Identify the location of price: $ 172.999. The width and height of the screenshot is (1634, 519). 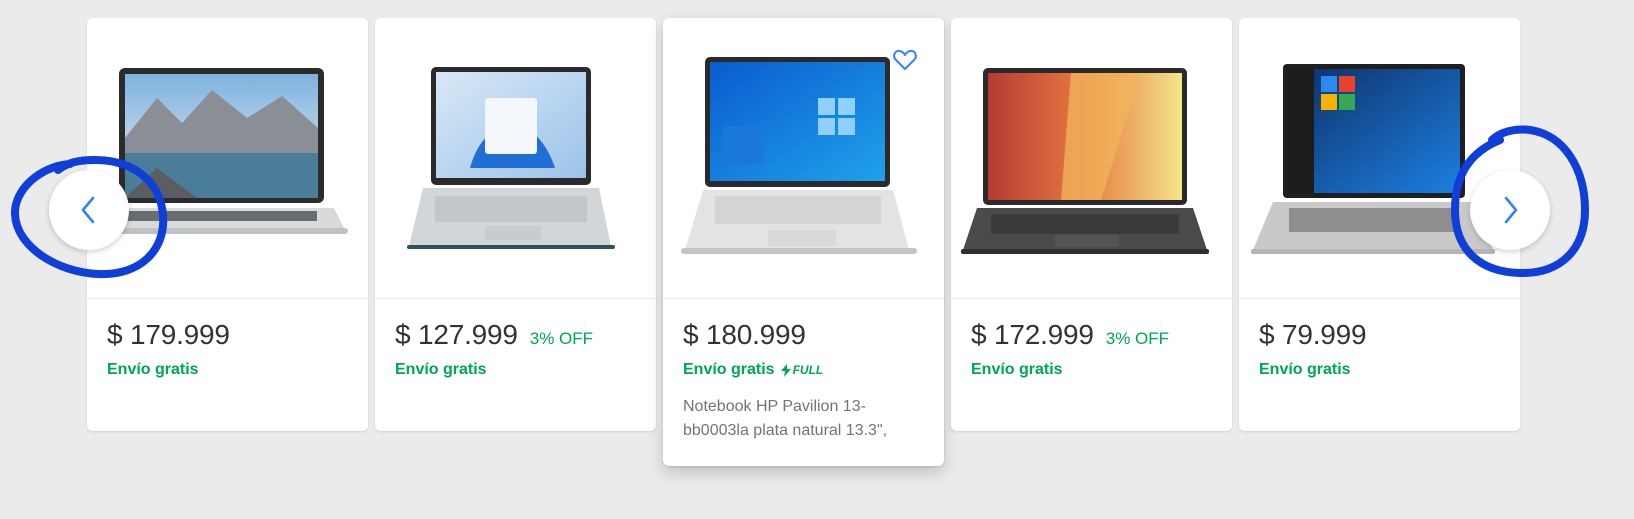
(1032, 334).